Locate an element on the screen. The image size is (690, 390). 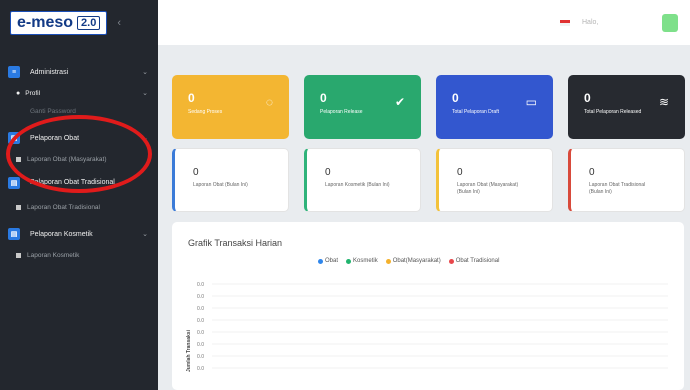
sidebar-section-pelaporan-kosmetik: ▤ Pelaporan Kosmetik ⌄ is located at coordinates (79, 234).